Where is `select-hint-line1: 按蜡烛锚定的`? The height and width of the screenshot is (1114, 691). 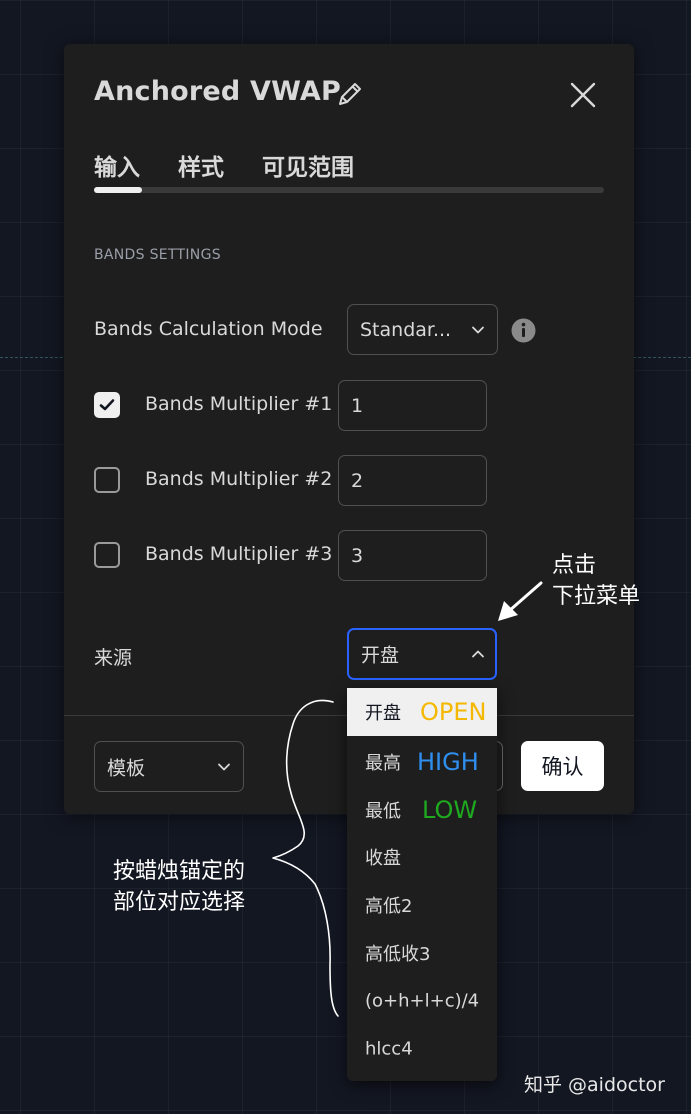 select-hint-line1: 按蜡烛锚定的 is located at coordinates (179, 871).